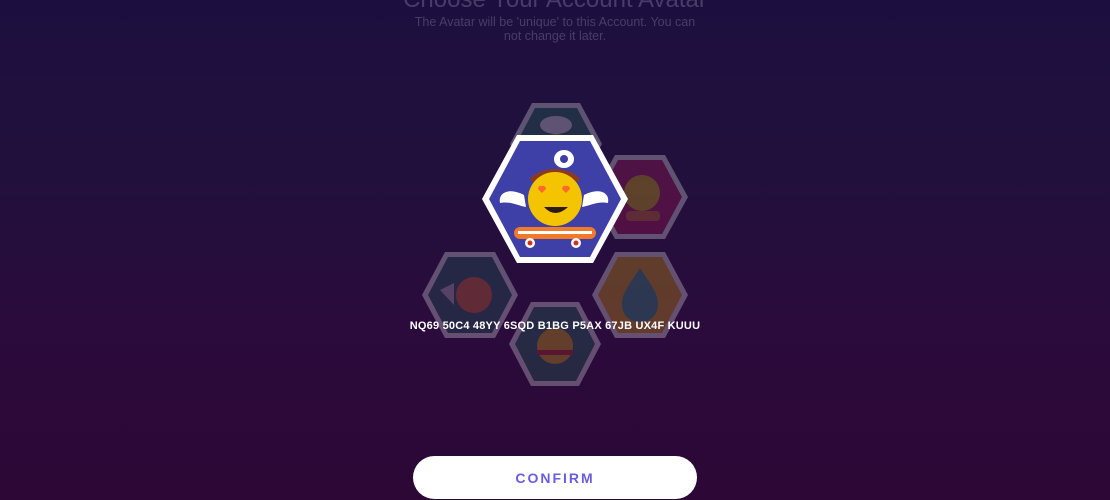 This screenshot has height=500, width=1110. What do you see at coordinates (555, 344) in the screenshot?
I see `guitar-smiley-avatar-icon` at bounding box center [555, 344].